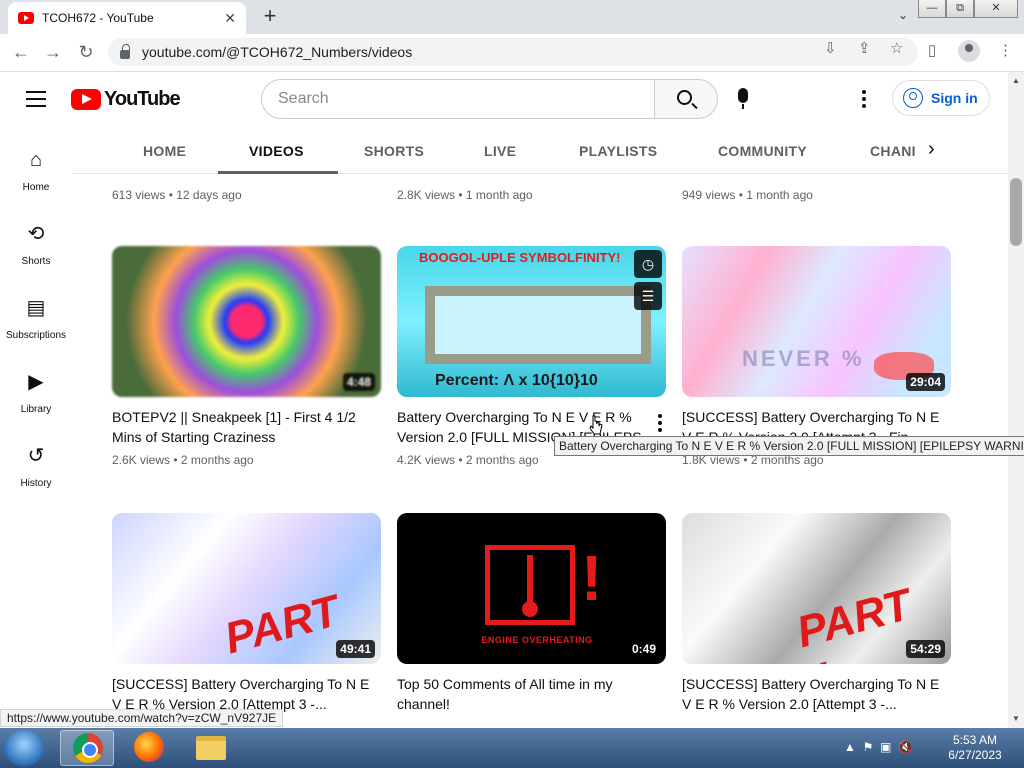 The image size is (1024, 768). Describe the element at coordinates (126, 99) in the screenshot. I see `youtube-logo: YouTube` at that location.